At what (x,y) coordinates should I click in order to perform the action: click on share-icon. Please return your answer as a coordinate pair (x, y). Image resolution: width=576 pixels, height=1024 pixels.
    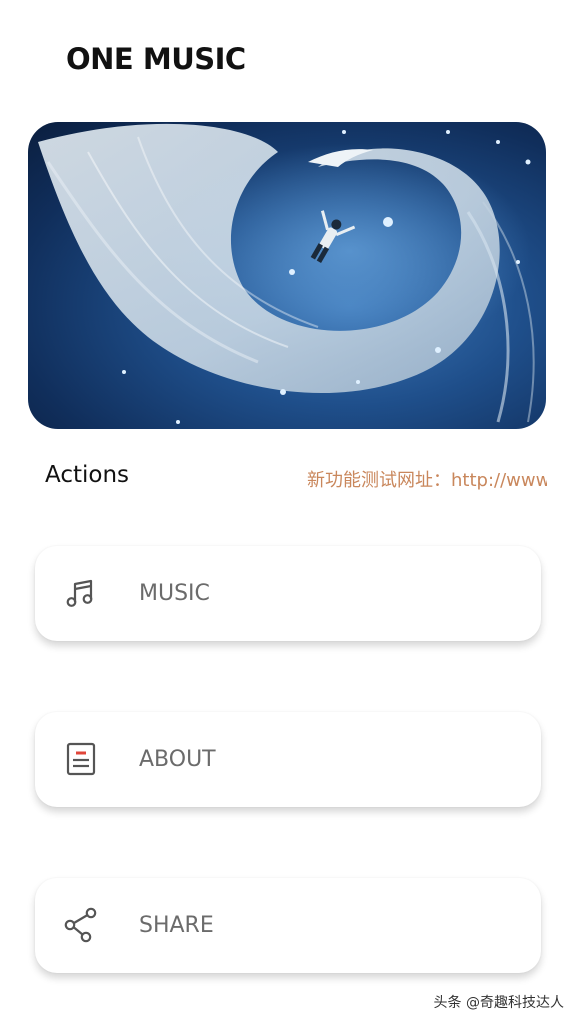
    Looking at the image, I should click on (81, 925).